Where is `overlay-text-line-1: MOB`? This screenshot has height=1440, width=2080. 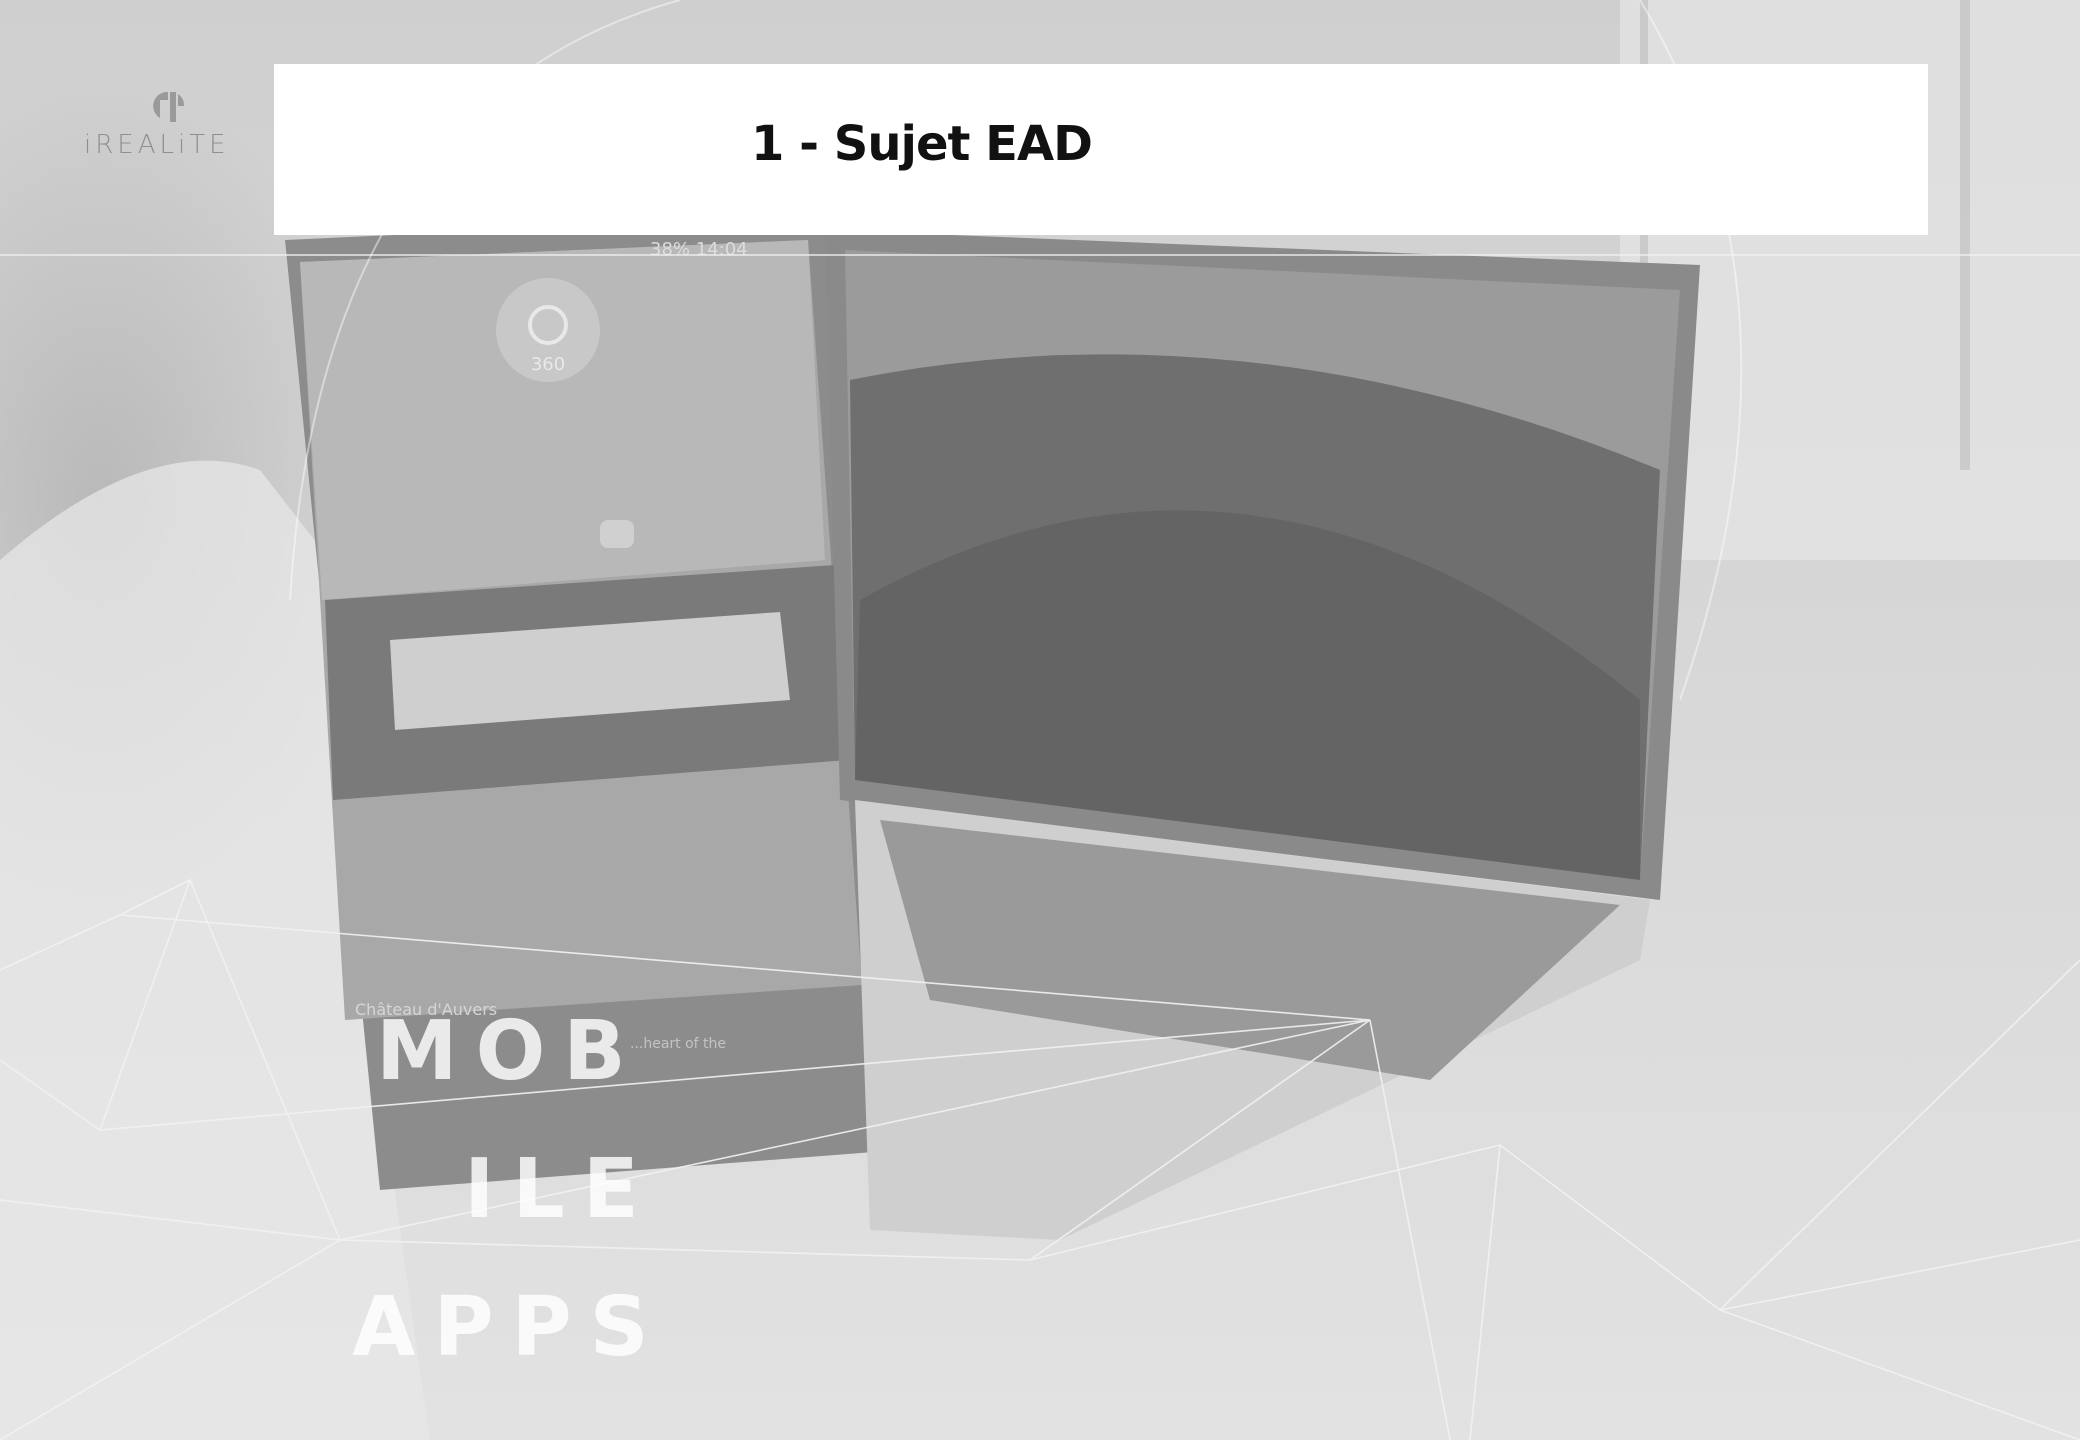 overlay-text-line-1: MOB is located at coordinates (510, 1051).